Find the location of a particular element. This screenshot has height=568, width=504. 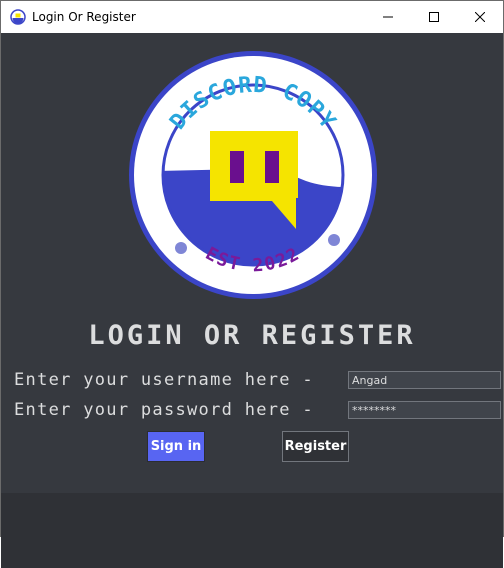

minimize-button is located at coordinates (388, 17).